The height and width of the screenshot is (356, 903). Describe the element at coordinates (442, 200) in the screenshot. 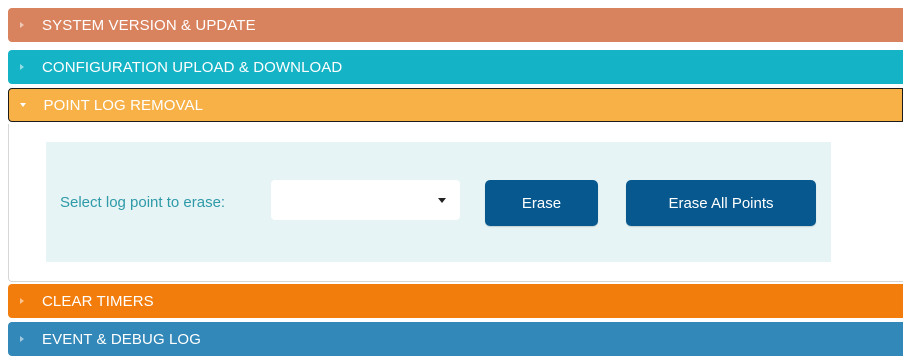

I see `dropdown-arrow-icon` at that location.